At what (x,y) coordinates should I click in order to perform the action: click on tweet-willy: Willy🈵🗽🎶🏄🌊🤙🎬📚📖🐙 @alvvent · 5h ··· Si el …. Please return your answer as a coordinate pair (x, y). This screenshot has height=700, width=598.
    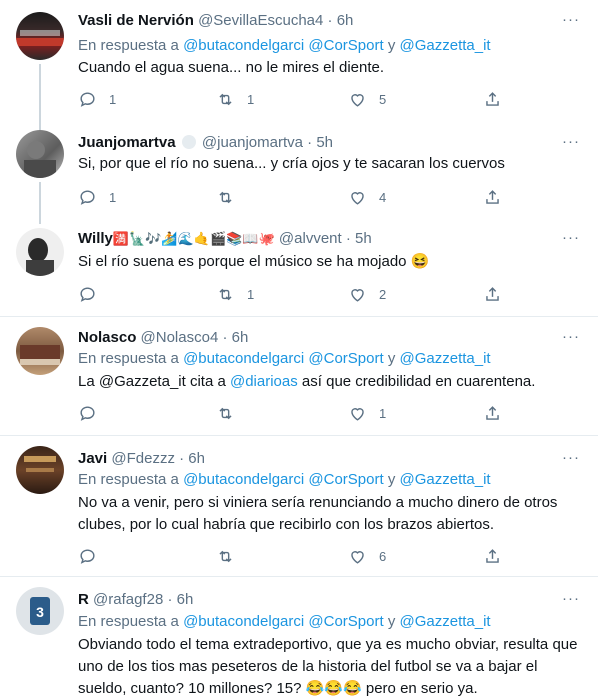
    Looking at the image, I should click on (299, 267).